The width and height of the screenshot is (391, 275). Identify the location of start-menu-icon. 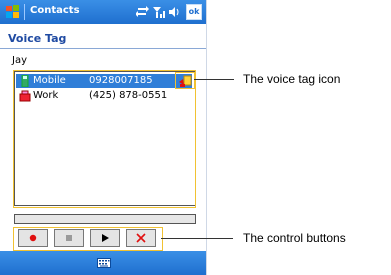
(13, 12).